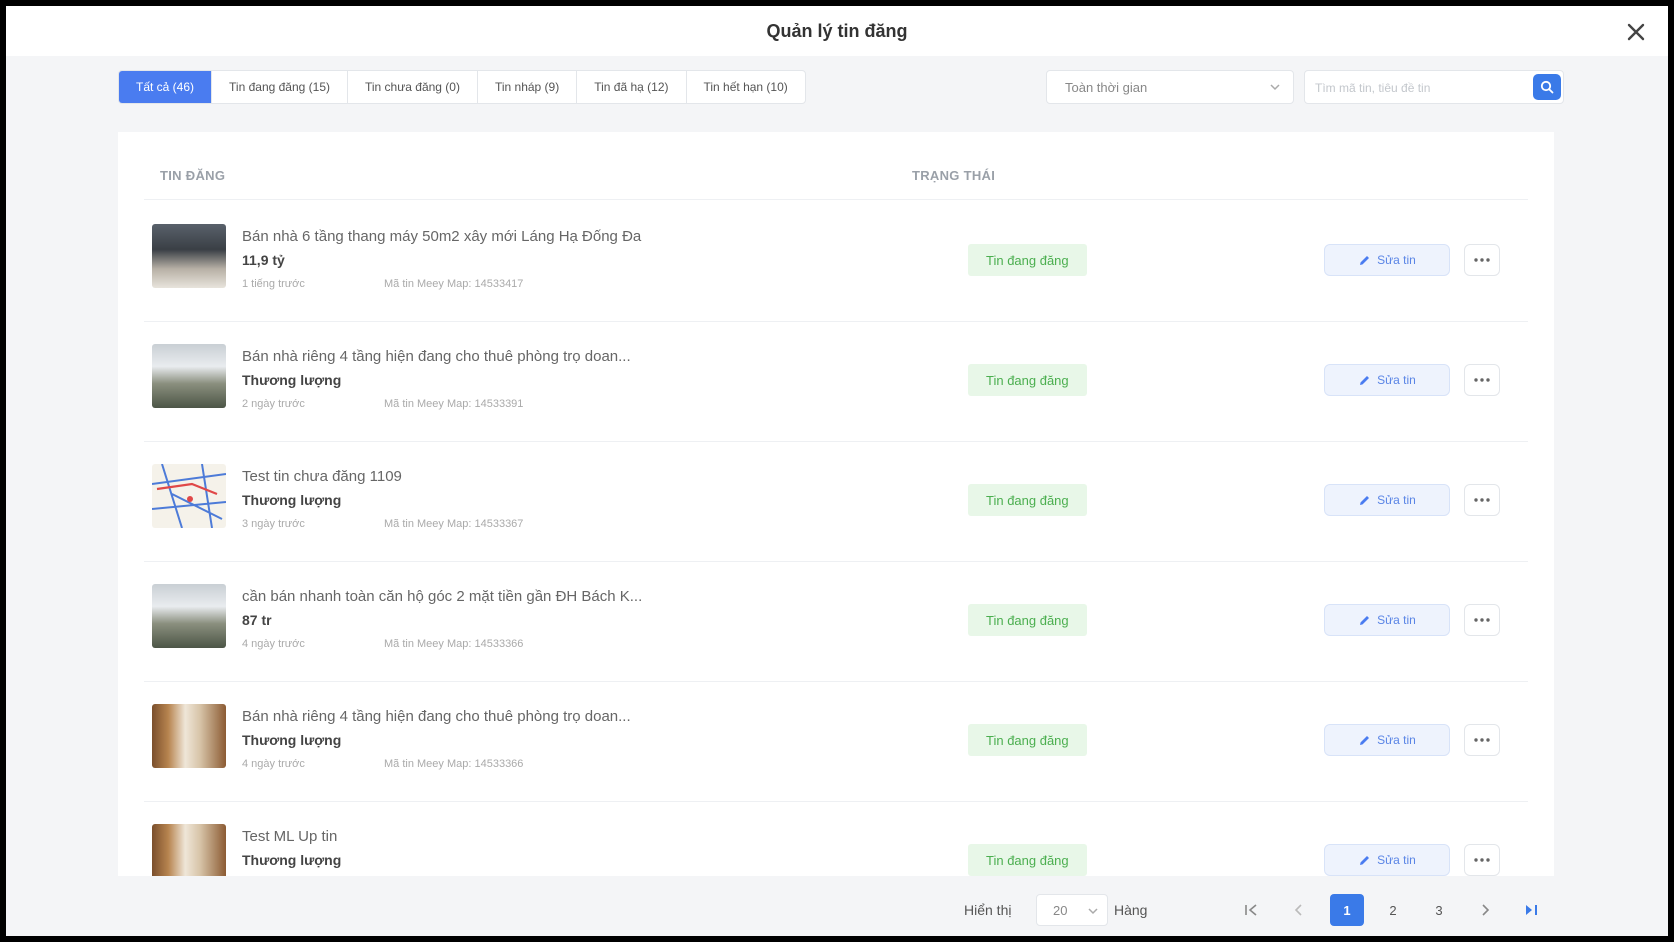 Image resolution: width=1674 pixels, height=942 pixels. What do you see at coordinates (1347, 910) in the screenshot?
I see `page-1-button: 1` at bounding box center [1347, 910].